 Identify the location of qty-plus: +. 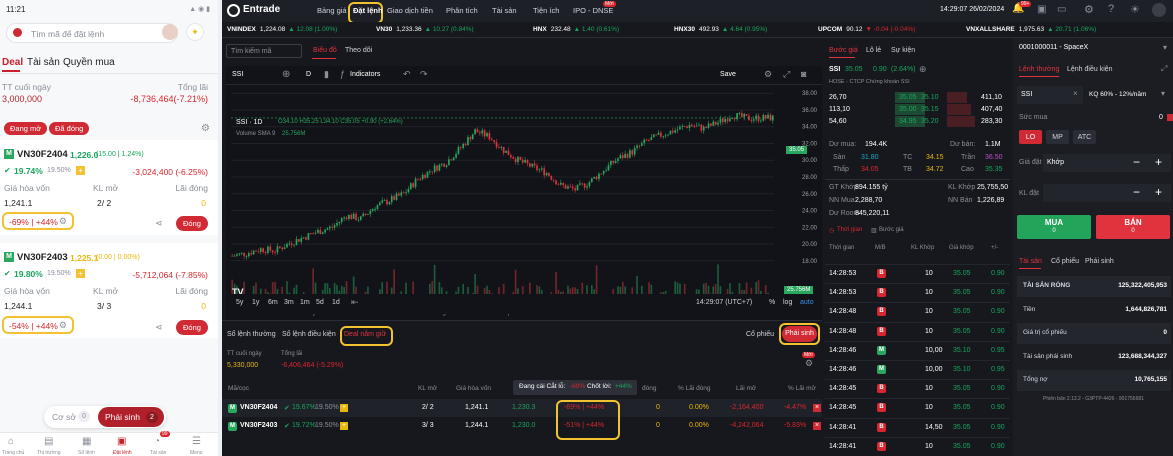
(1158, 192).